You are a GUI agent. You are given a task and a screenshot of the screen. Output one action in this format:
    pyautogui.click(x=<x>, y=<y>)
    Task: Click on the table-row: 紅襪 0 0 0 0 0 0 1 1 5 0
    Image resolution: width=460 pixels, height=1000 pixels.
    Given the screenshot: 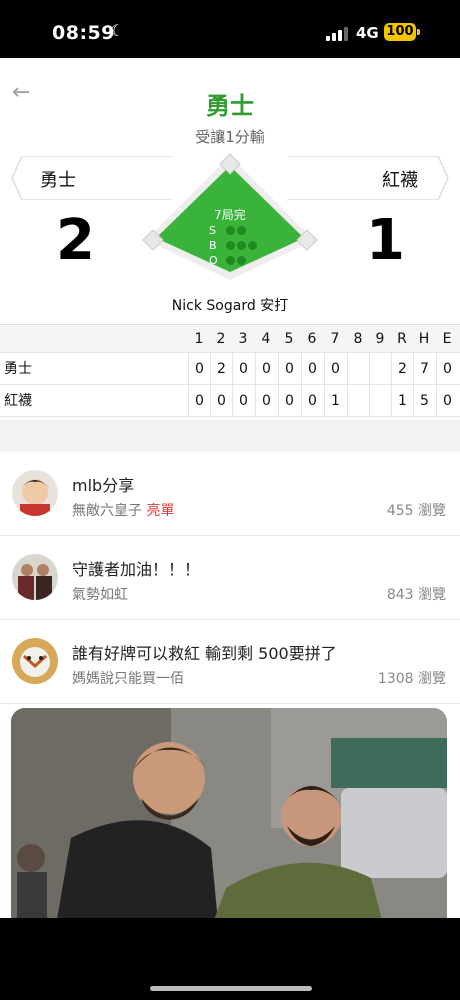 What is the action you would take?
    pyautogui.click(x=230, y=401)
    